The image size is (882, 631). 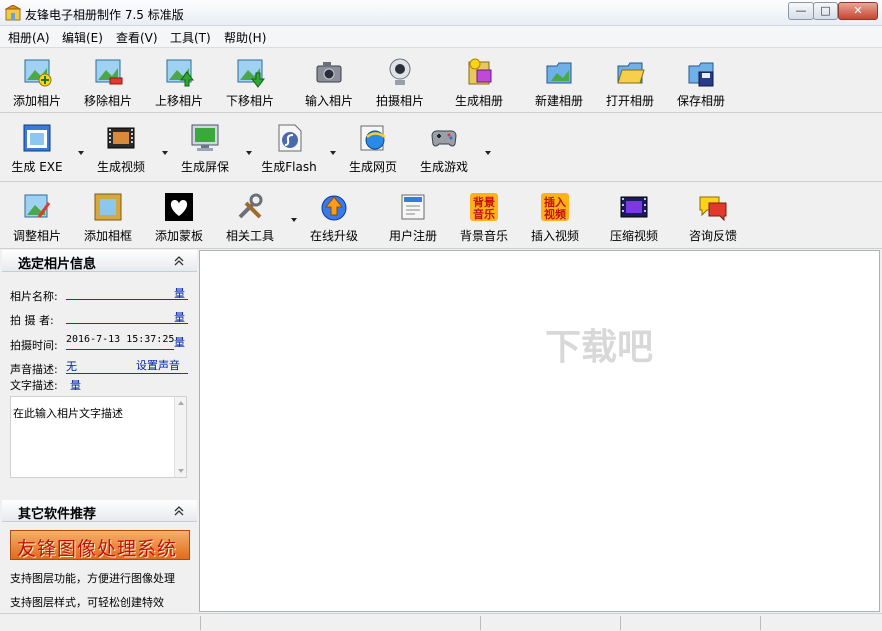 I want to click on add-frame-button: 添加相框, so click(x=108, y=216).